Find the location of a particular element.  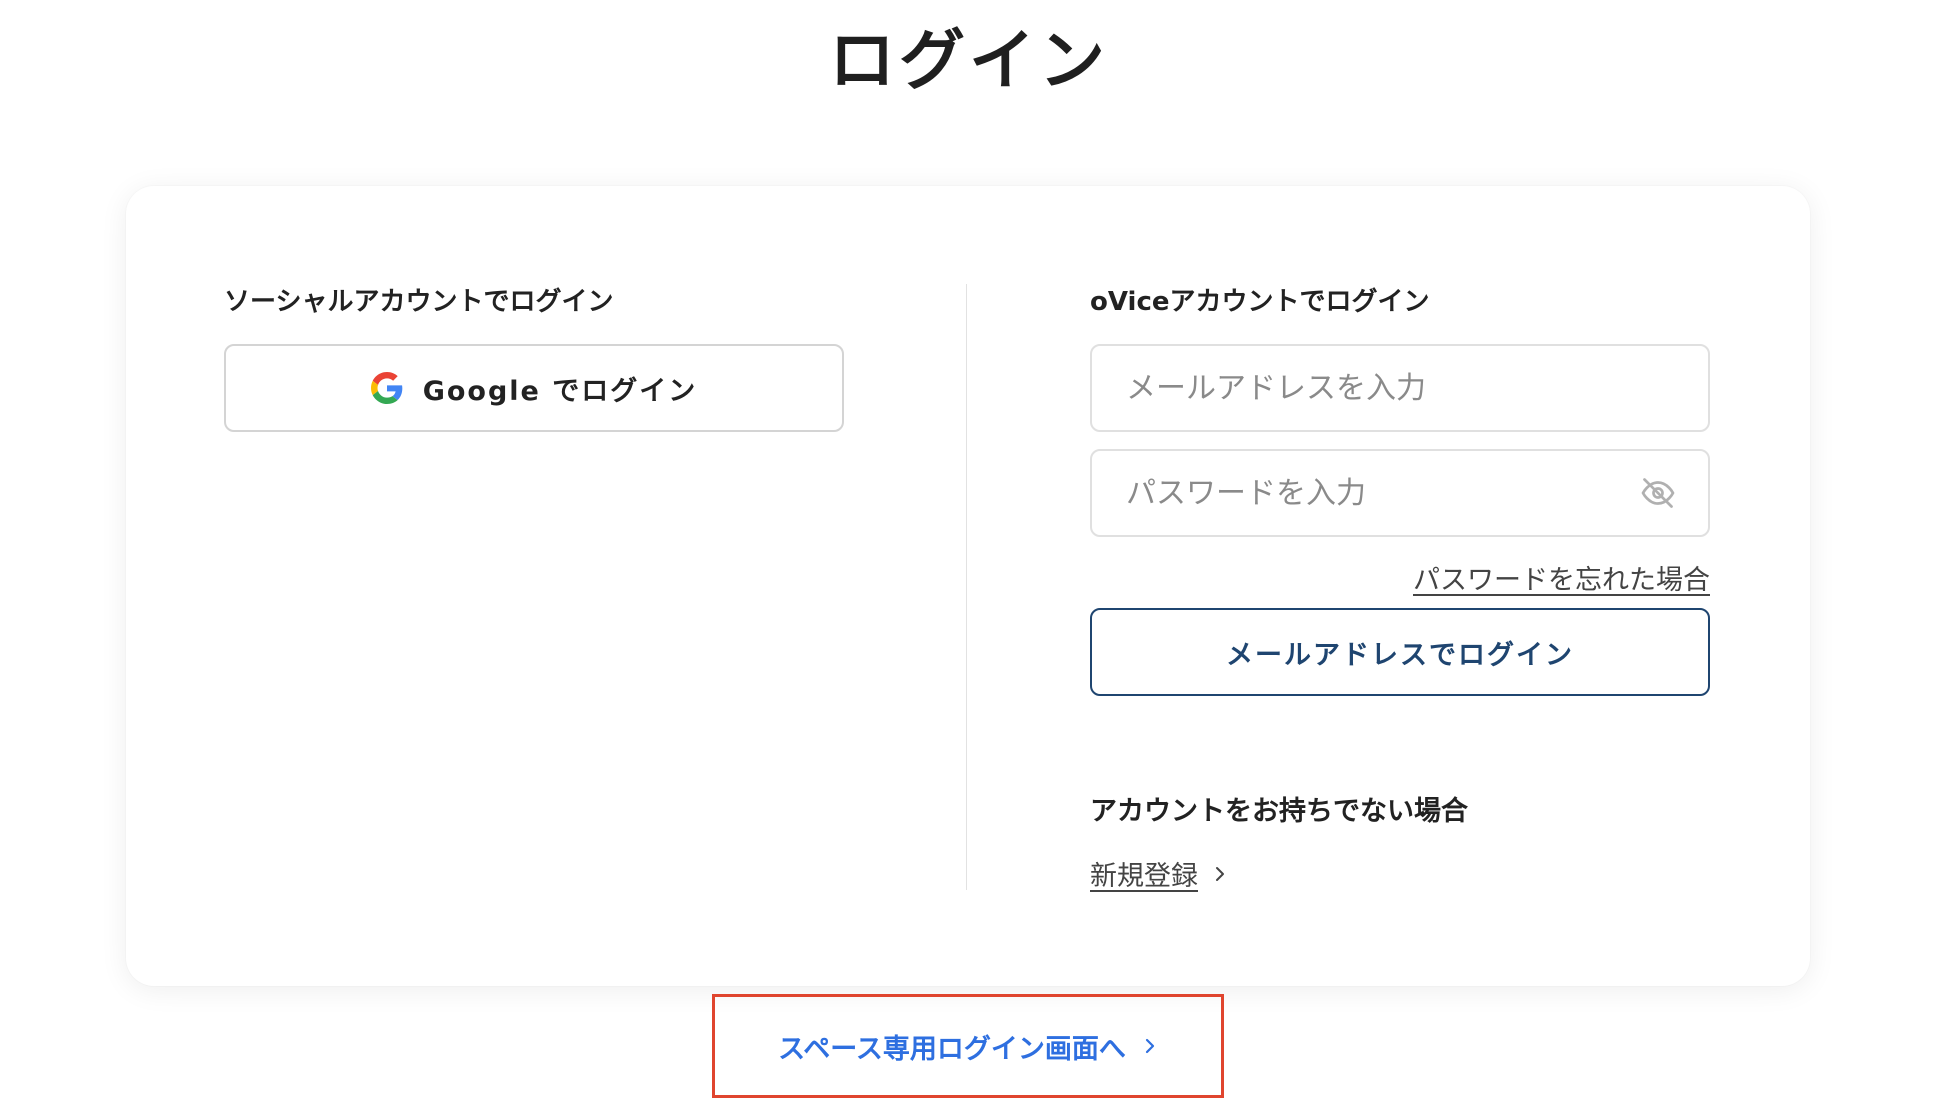

space-login-link: スペース専用ログイン画面へ is located at coordinates (968, 1046).